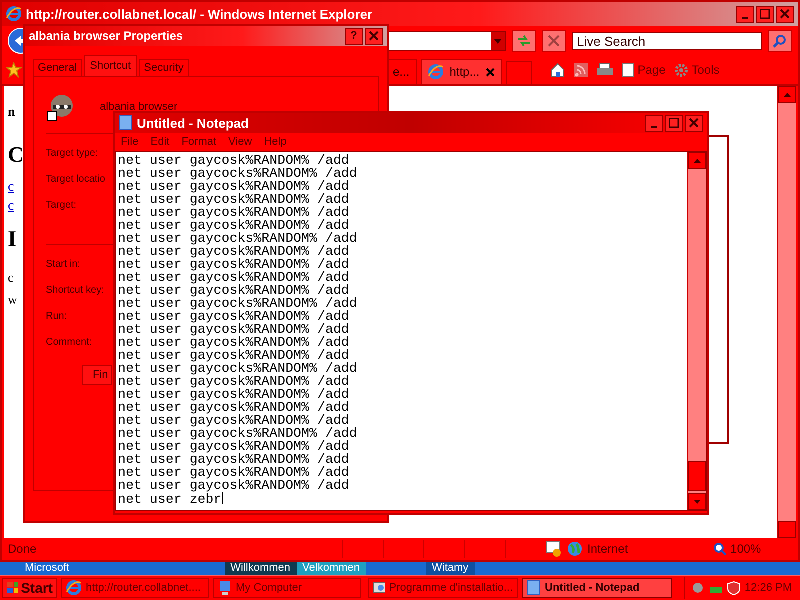  What do you see at coordinates (199, 142) in the screenshot?
I see `menu-item: Format` at bounding box center [199, 142].